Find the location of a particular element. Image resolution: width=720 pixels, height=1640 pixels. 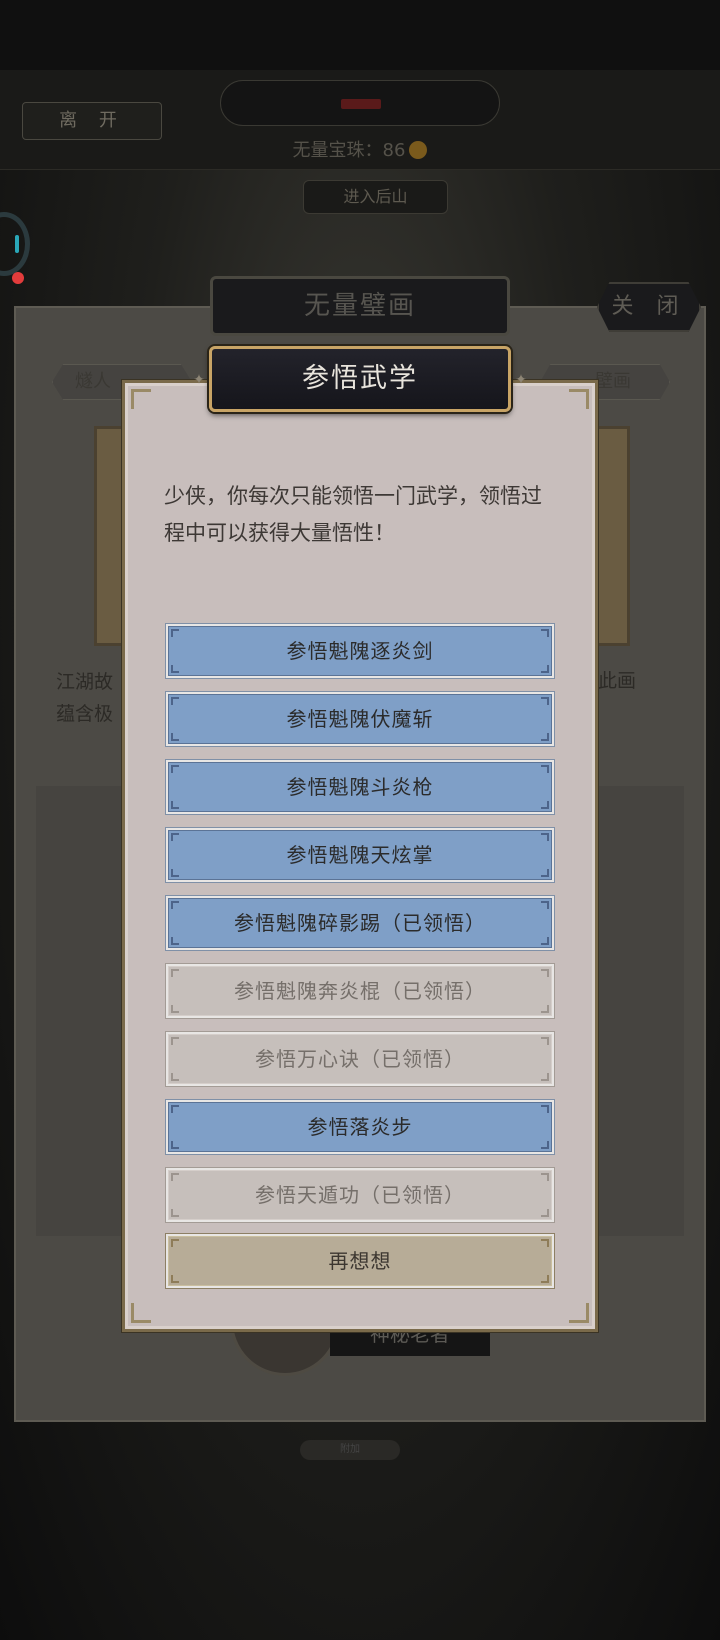

option-label: 参悟天遁功（已领悟） is located at coordinates (360, 1195).